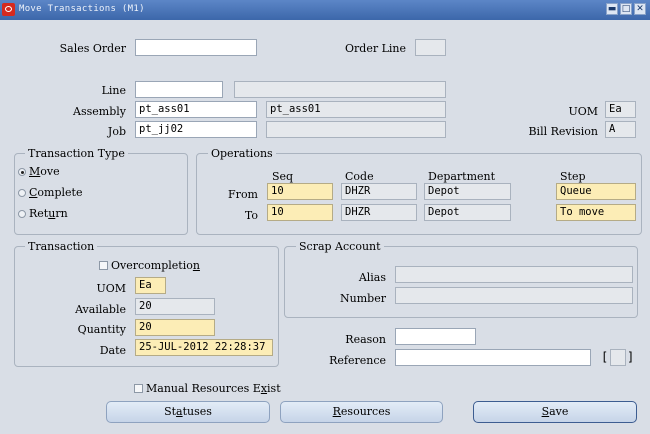 The image size is (650, 434). What do you see at coordinates (379, 191) in the screenshot?
I see `from-code-field: DHZR` at bounding box center [379, 191].